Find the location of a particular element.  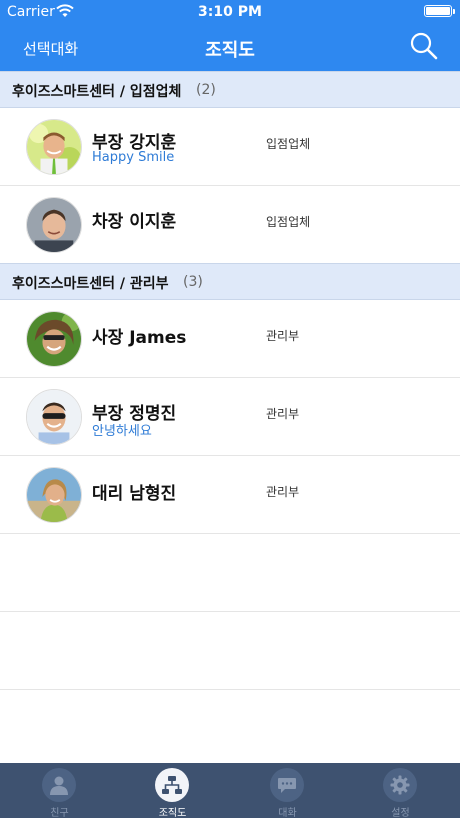

tab-label: 설정 is located at coordinates (400, 813).